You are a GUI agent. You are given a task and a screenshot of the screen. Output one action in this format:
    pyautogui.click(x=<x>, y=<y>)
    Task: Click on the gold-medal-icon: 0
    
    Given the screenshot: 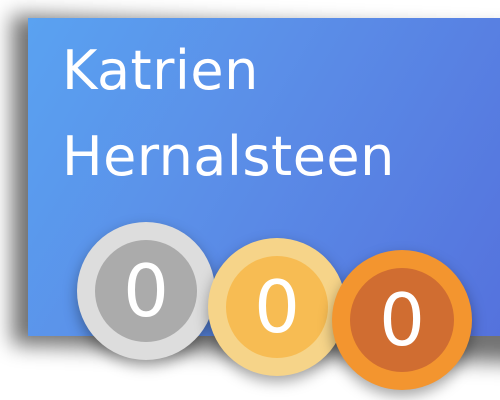 What is the action you would take?
    pyautogui.click(x=277, y=307)
    